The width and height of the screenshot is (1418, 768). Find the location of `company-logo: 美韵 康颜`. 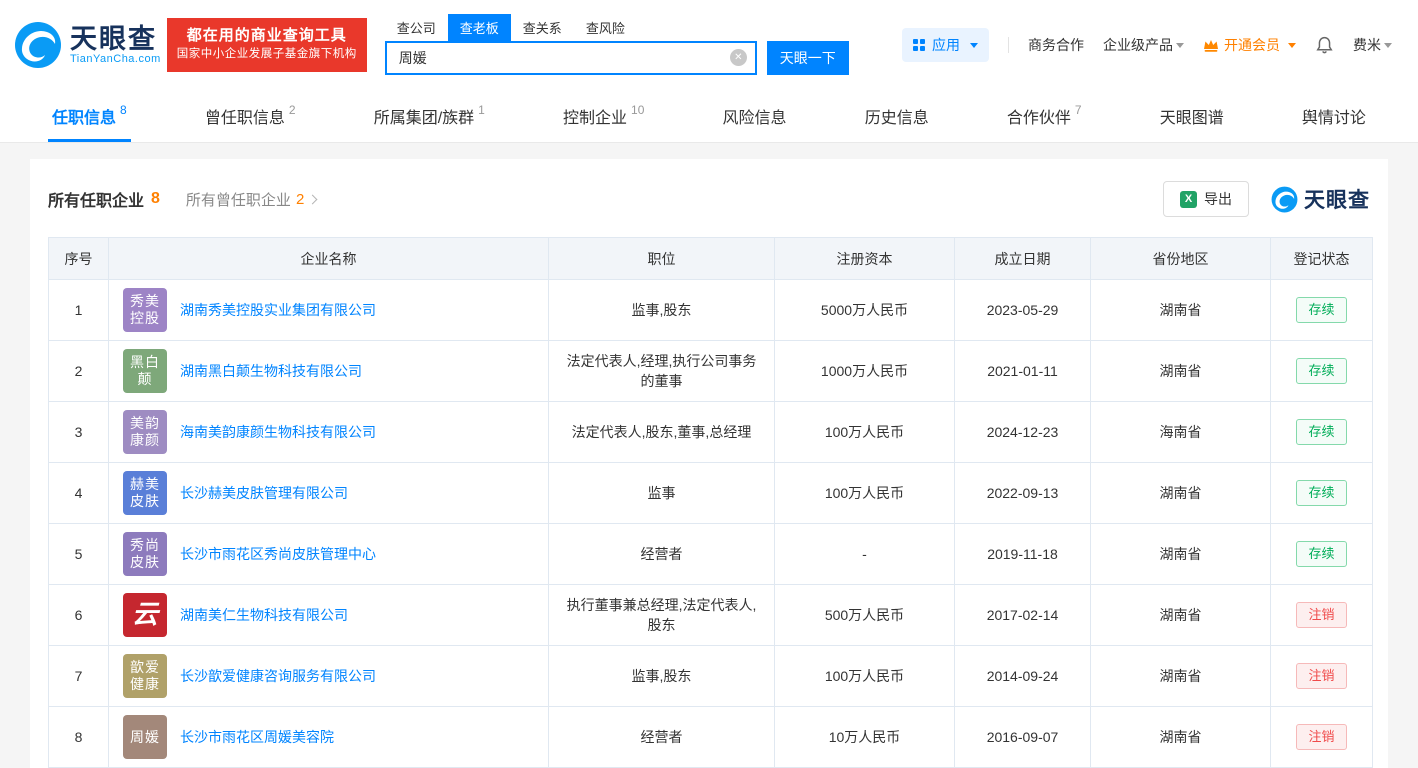

company-logo: 美韵 康颜 is located at coordinates (145, 432).